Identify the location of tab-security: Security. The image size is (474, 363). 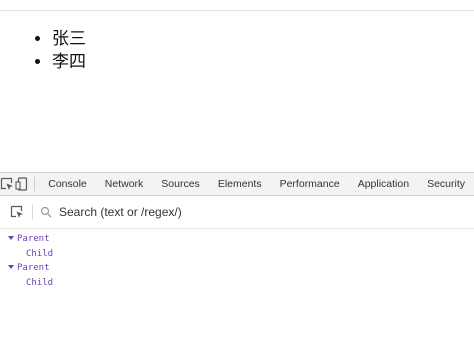
(446, 184).